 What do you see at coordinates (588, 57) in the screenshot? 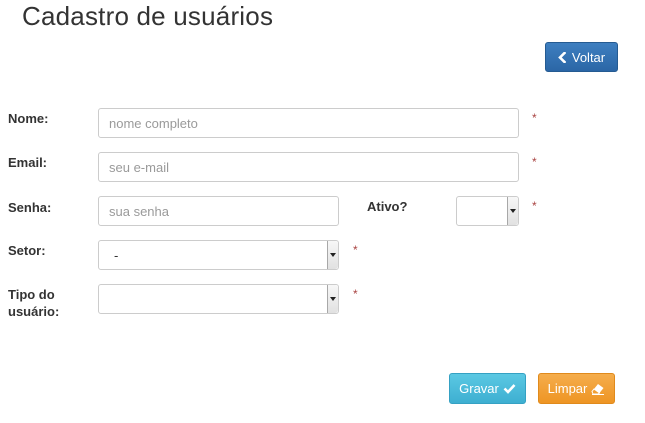
I see `back-button-label: Voltar` at bounding box center [588, 57].